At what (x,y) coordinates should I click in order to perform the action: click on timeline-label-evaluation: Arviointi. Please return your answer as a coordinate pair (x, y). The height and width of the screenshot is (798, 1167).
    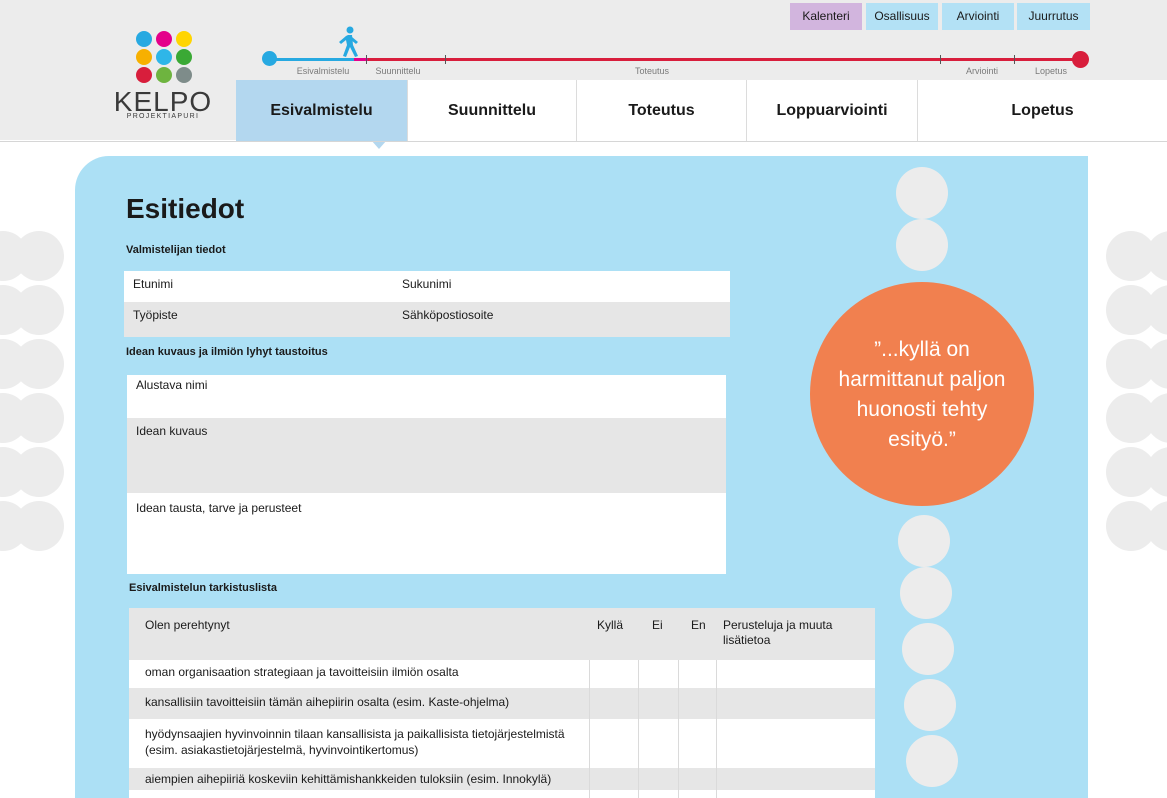
    Looking at the image, I should click on (981, 71).